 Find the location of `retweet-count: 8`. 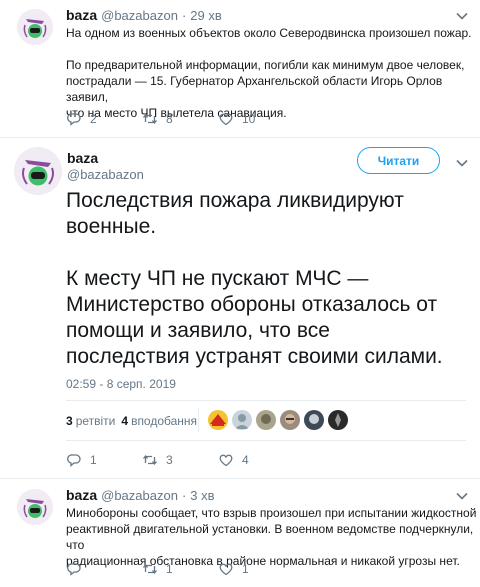

retweet-count: 8 is located at coordinates (169, 119).